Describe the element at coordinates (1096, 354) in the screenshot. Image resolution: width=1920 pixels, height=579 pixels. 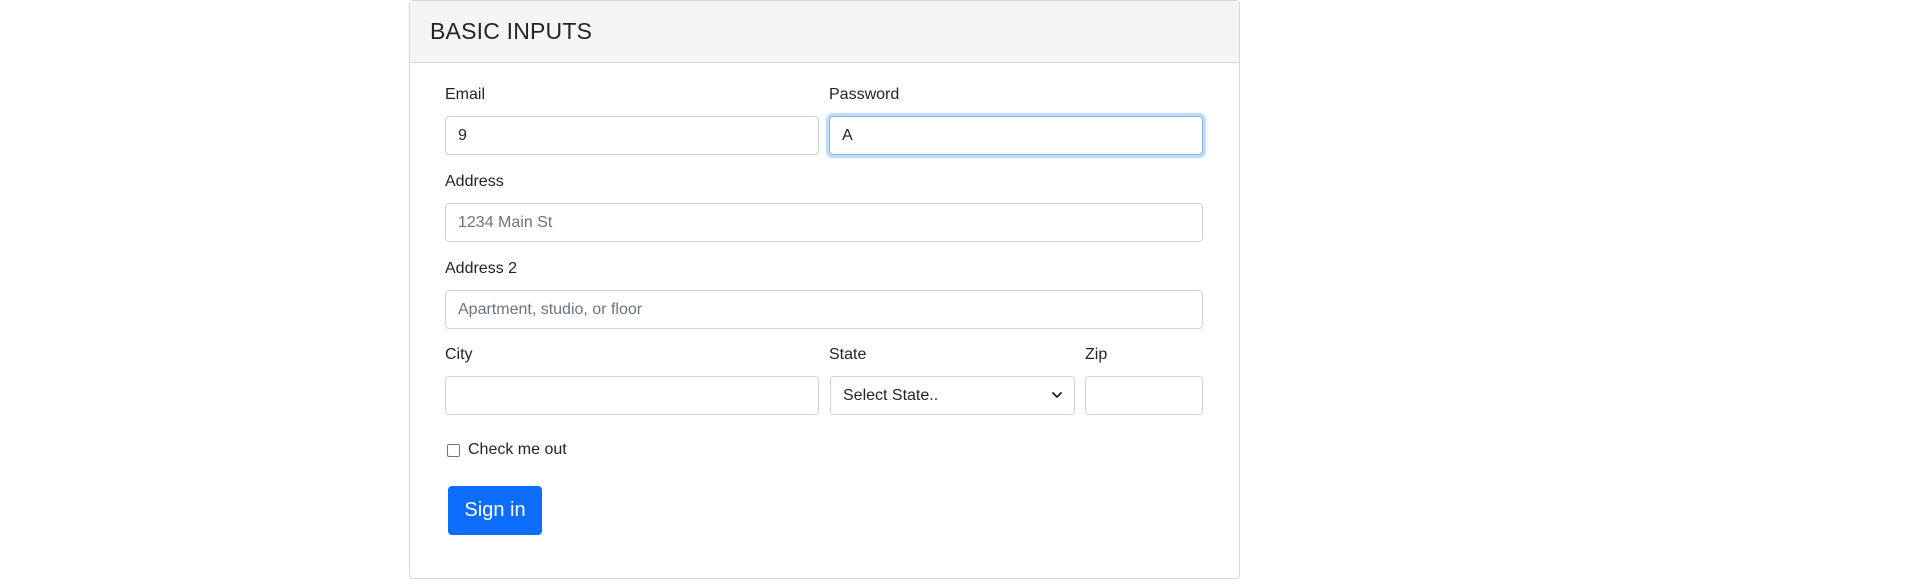
I see `zip-label: Zip` at that location.